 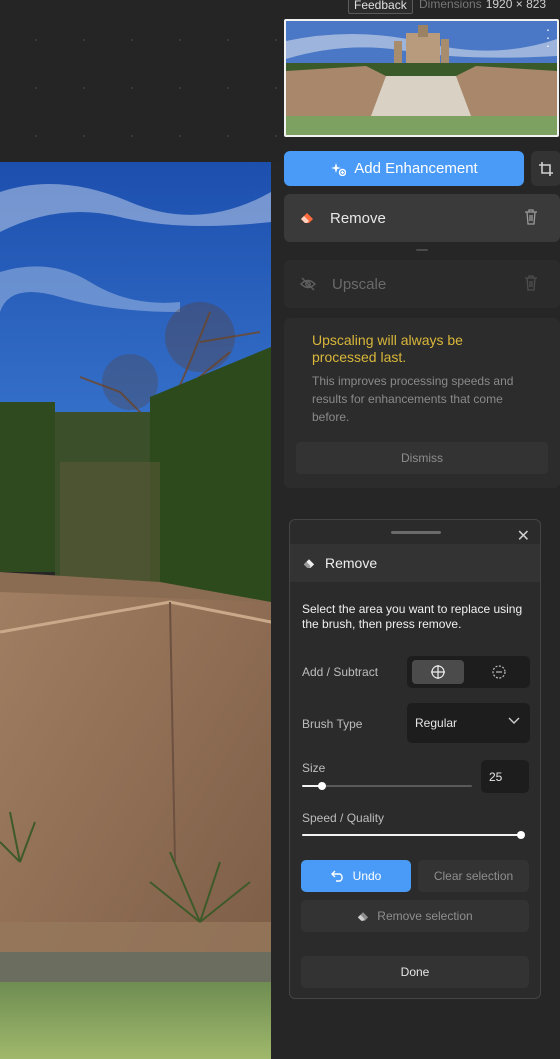 What do you see at coordinates (343, 818) in the screenshot?
I see `speed-quality-label: Speed / Quality` at bounding box center [343, 818].